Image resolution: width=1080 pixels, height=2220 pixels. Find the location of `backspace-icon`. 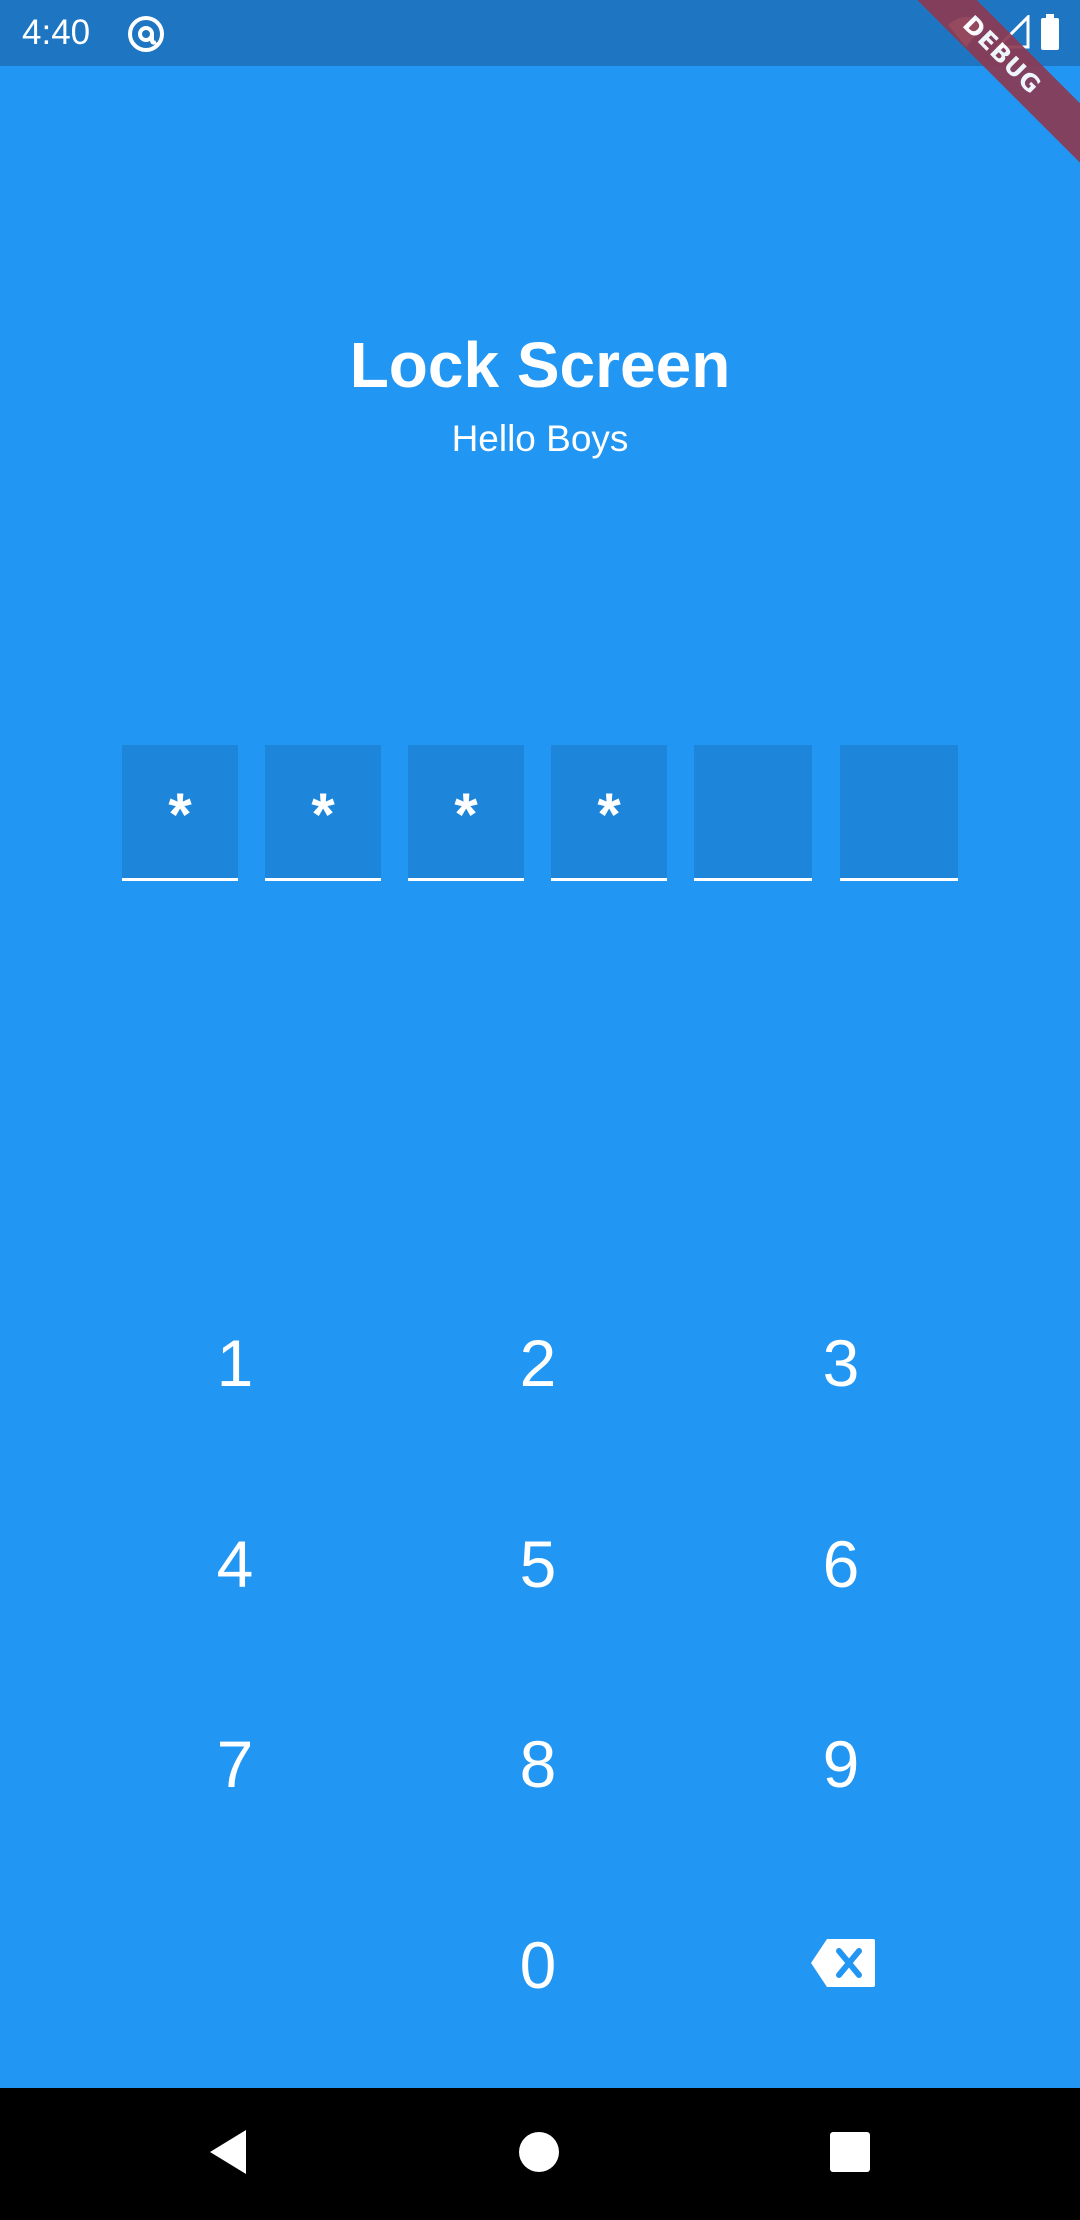

backspace-icon is located at coordinates (843, 1965).